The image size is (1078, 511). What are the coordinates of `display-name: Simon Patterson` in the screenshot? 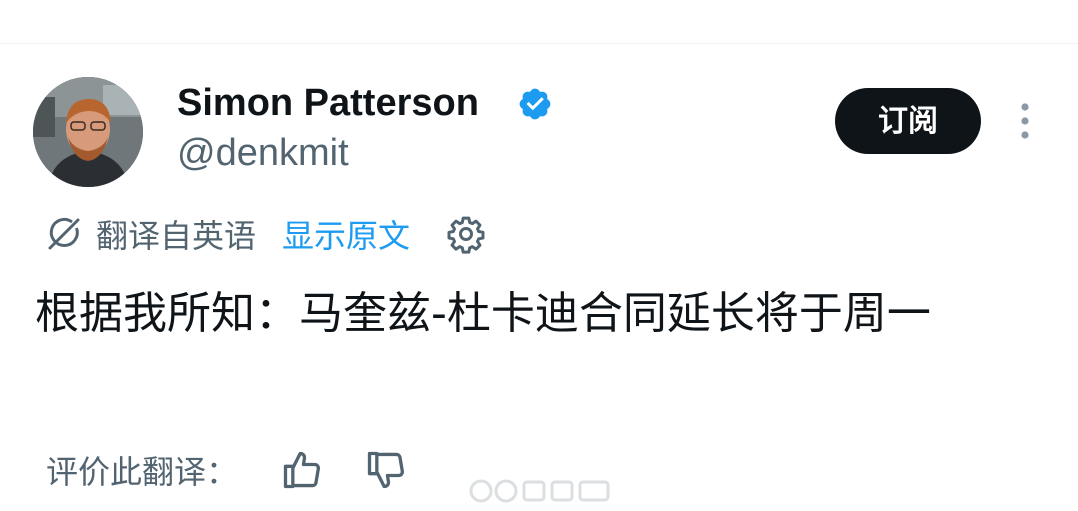 It's located at (328, 103).